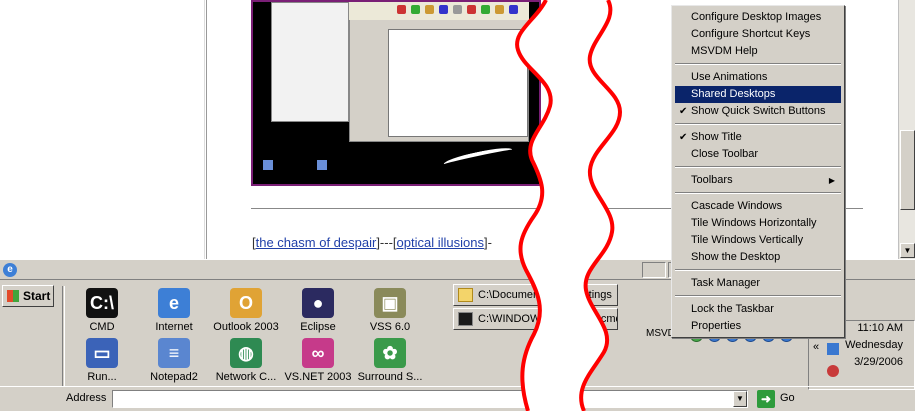 Image resolution: width=915 pixels, height=411 pixels. I want to click on menu-item-toolbars: Toolbars ▶, so click(758, 180).